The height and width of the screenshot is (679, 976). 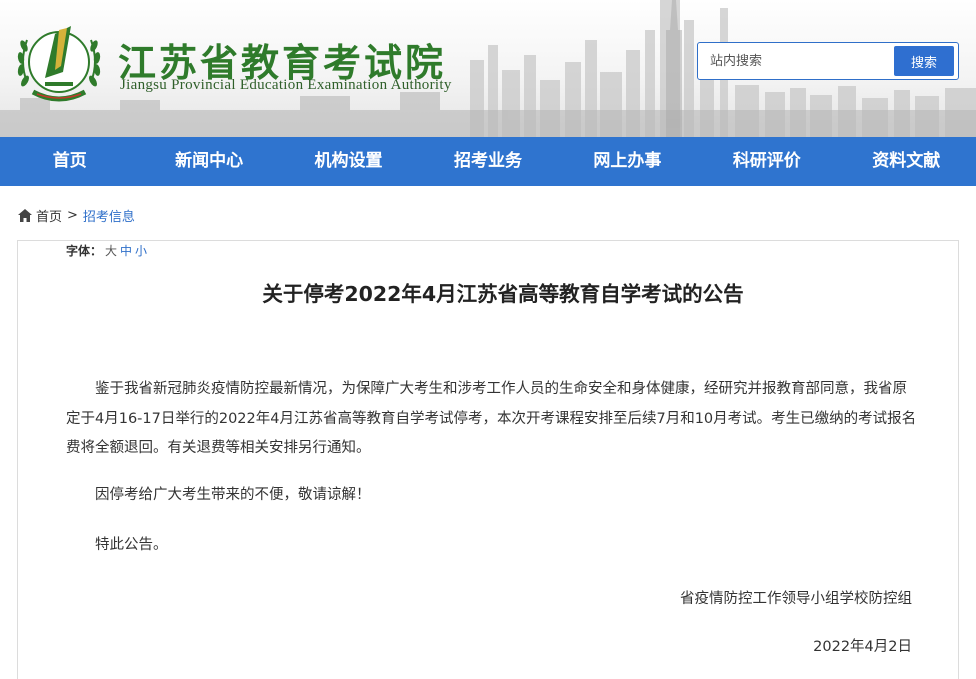 I want to click on nav-item-exam-business: 招考业务, so click(x=487, y=161).